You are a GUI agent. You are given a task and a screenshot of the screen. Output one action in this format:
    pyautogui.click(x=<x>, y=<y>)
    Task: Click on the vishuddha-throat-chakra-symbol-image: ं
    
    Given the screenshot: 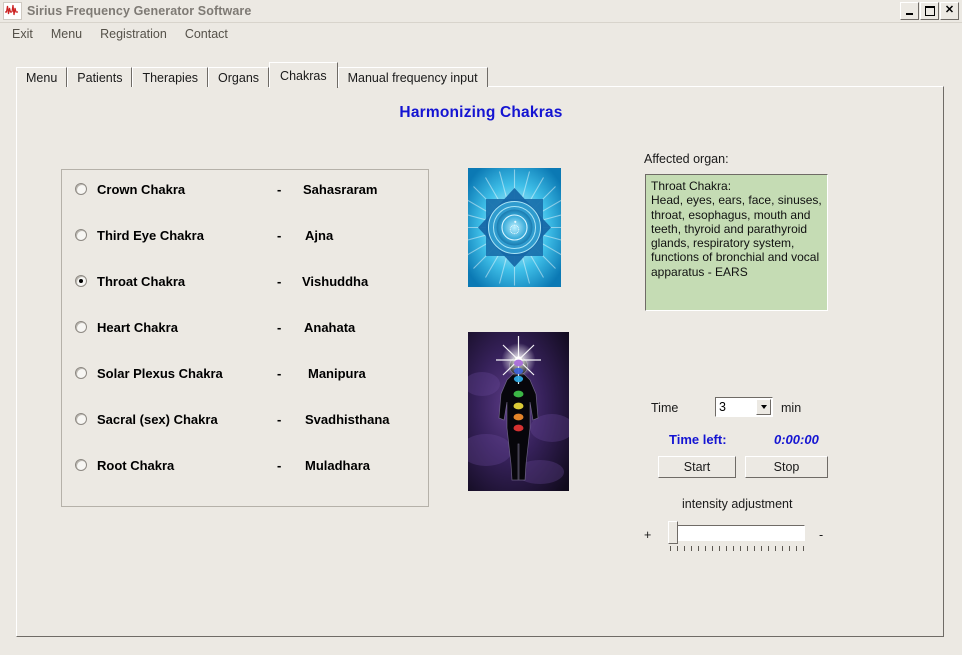 What is the action you would take?
    pyautogui.click(x=514, y=227)
    